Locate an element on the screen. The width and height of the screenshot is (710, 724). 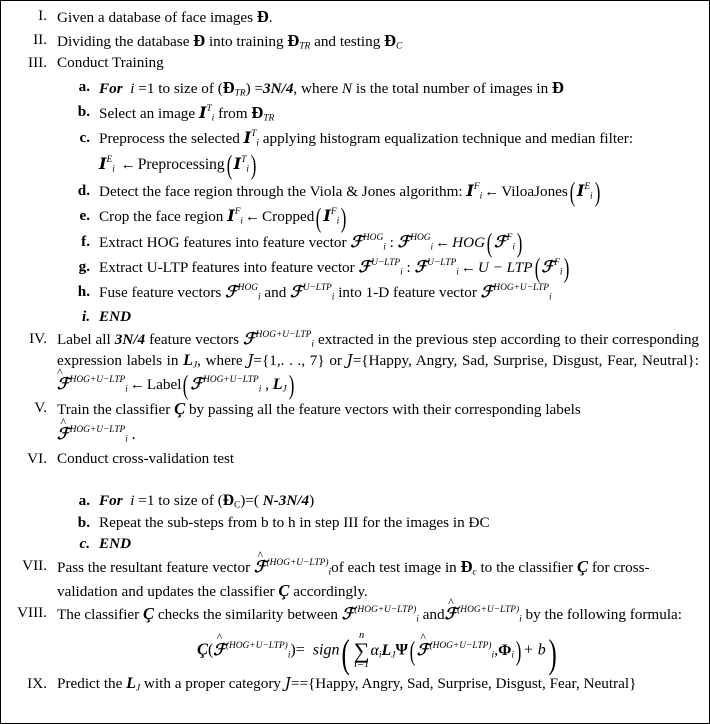
step-text: accordingly. is located at coordinates (328, 591).